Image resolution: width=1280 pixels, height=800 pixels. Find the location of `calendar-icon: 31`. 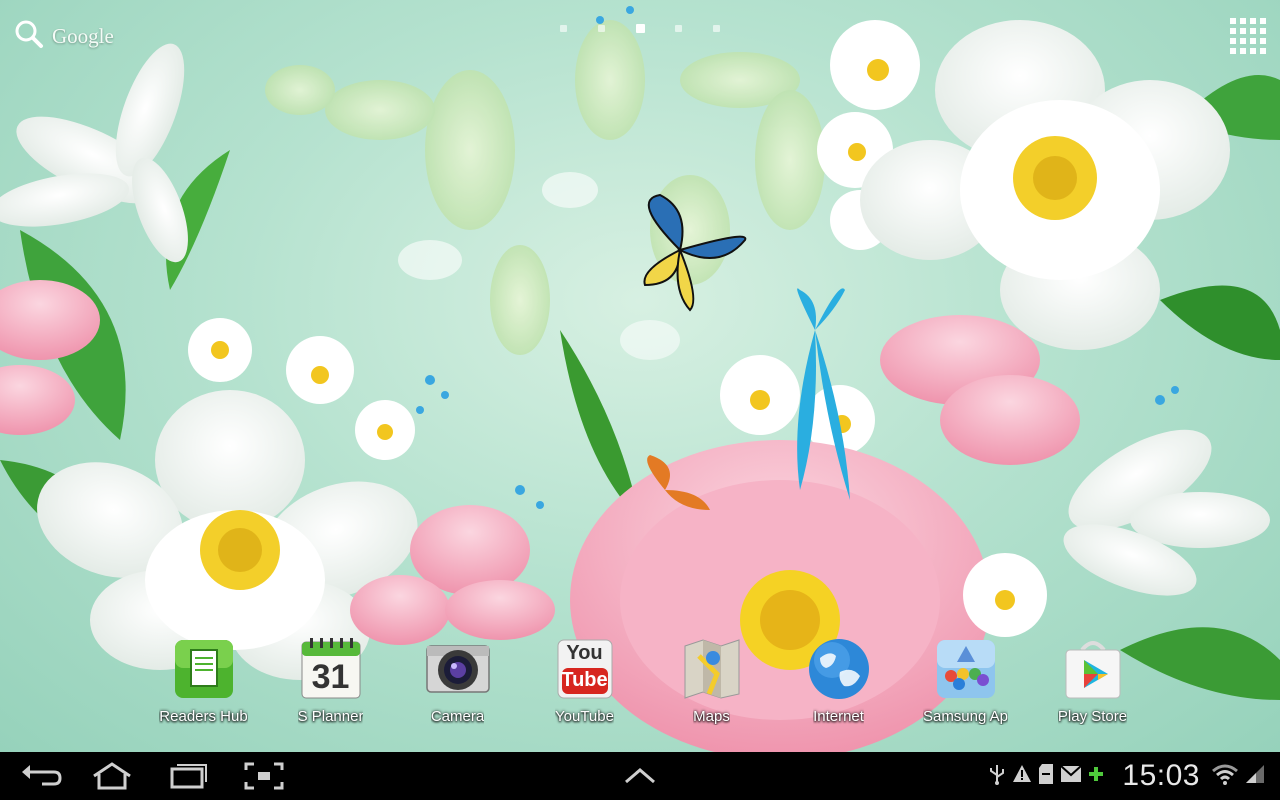

calendar-icon: 31 is located at coordinates (331, 669).